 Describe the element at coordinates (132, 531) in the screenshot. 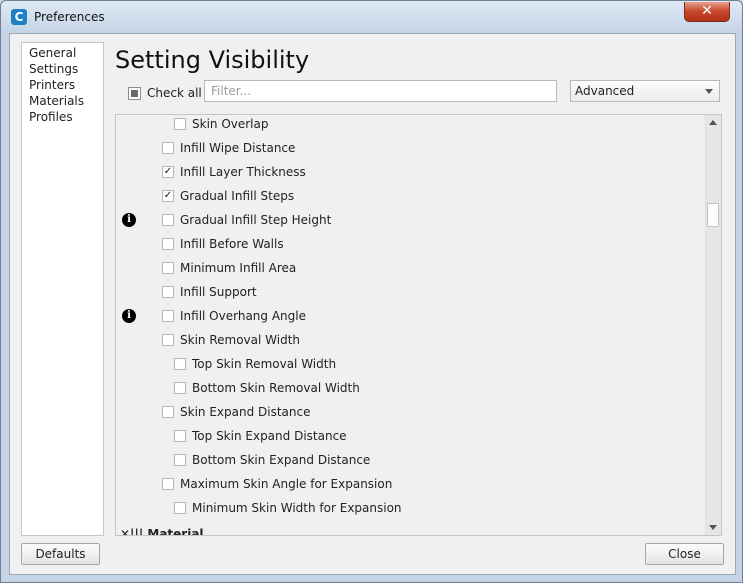

I see `material-icon: ✕|||` at that location.